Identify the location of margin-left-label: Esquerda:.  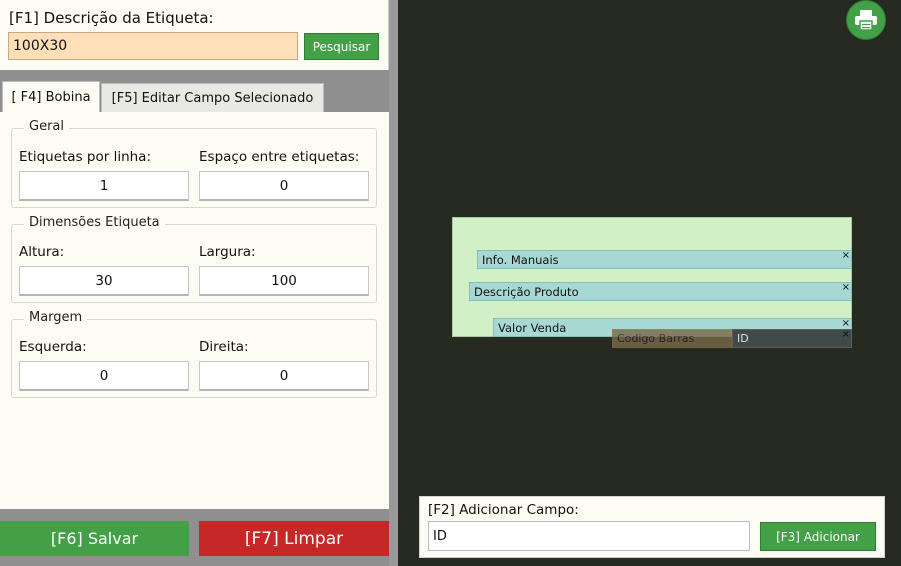
(53, 347).